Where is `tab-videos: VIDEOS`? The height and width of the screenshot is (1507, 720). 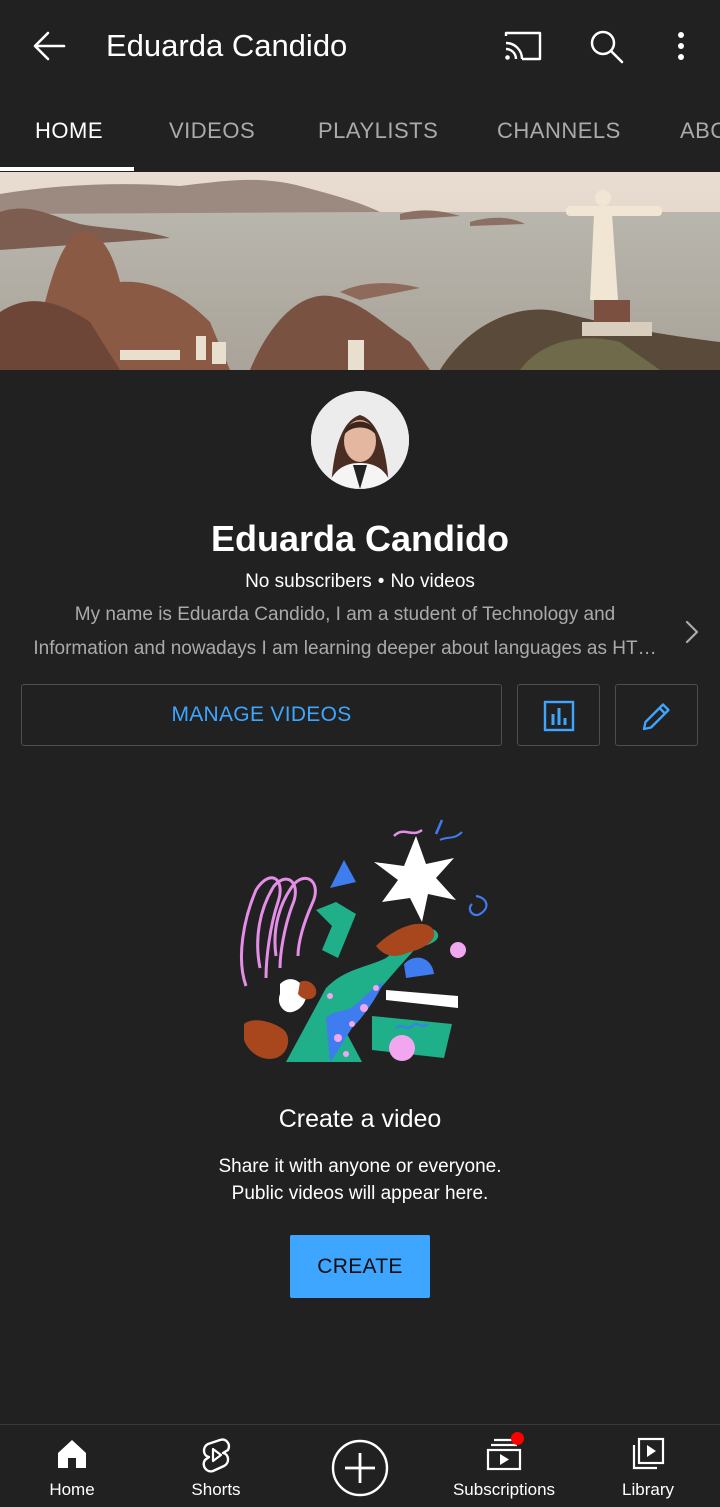
tab-videos: VIDEOS is located at coordinates (212, 132).